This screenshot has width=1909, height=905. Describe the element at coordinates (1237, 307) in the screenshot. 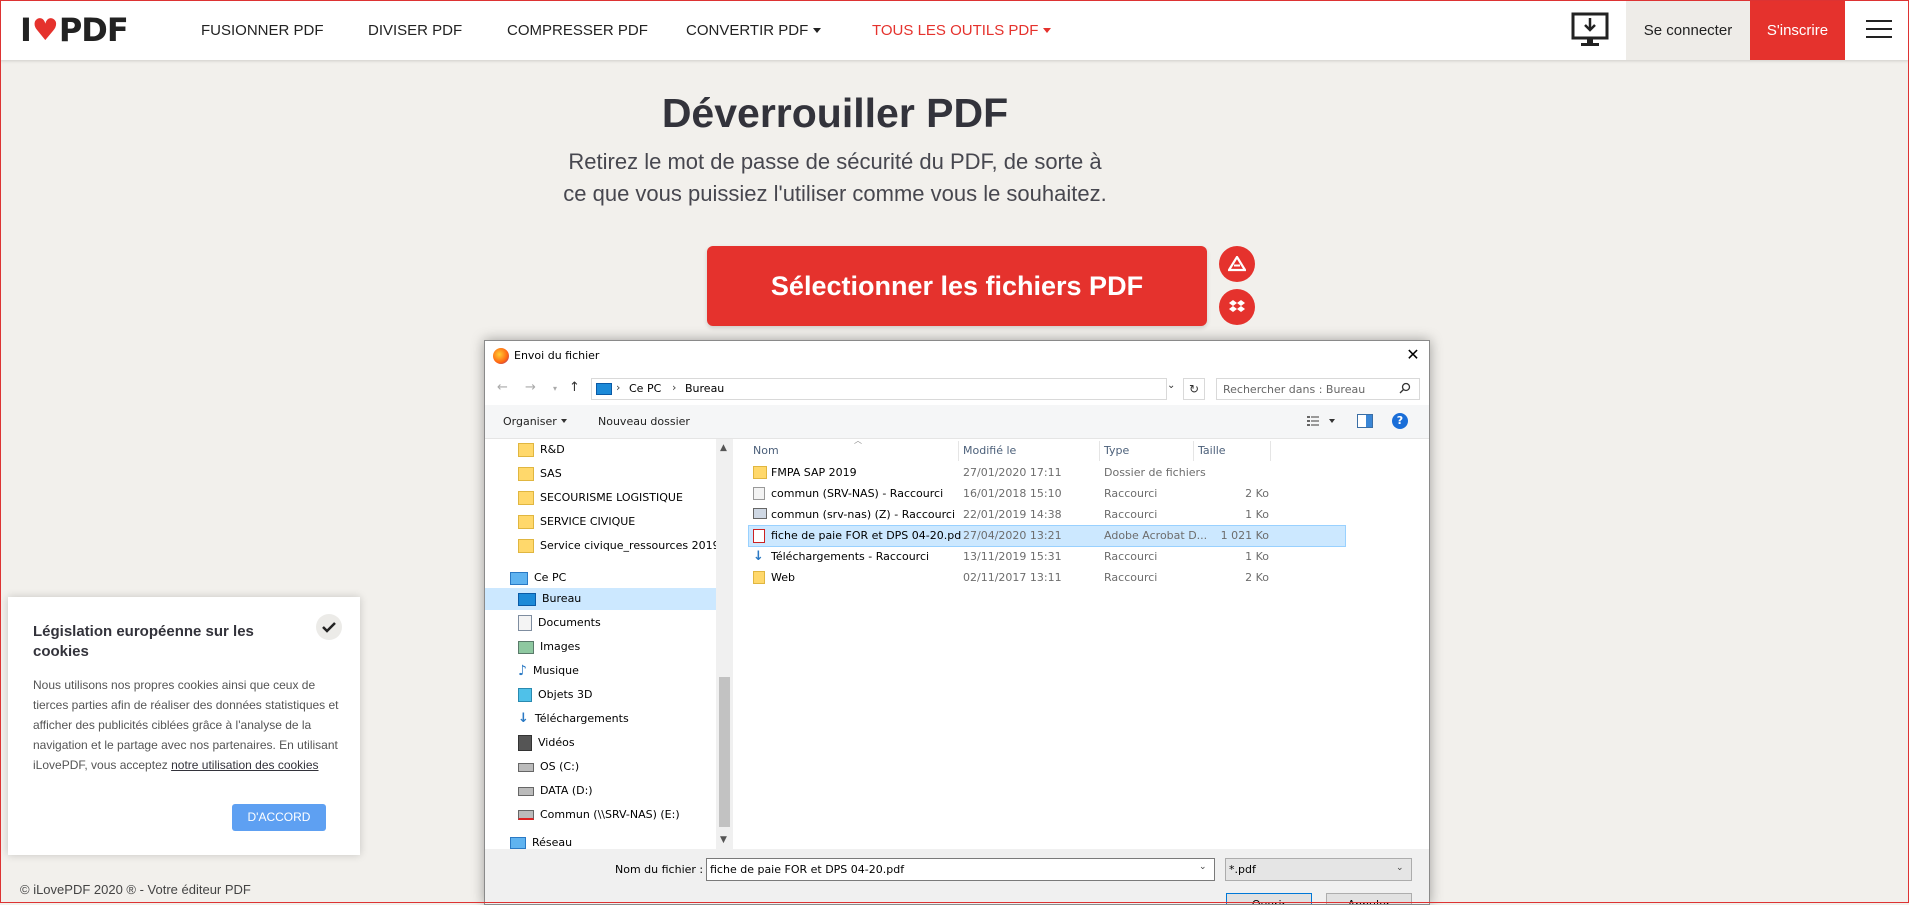

I see `dropbox-icon` at that location.